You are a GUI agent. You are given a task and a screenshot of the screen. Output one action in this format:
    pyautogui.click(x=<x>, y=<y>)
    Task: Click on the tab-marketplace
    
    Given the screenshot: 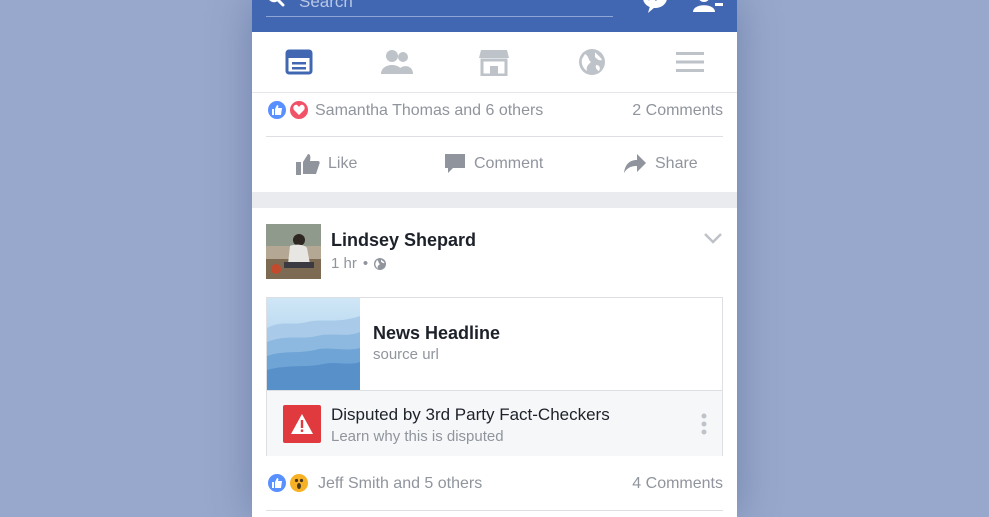 What is the action you would take?
    pyautogui.click(x=494, y=62)
    